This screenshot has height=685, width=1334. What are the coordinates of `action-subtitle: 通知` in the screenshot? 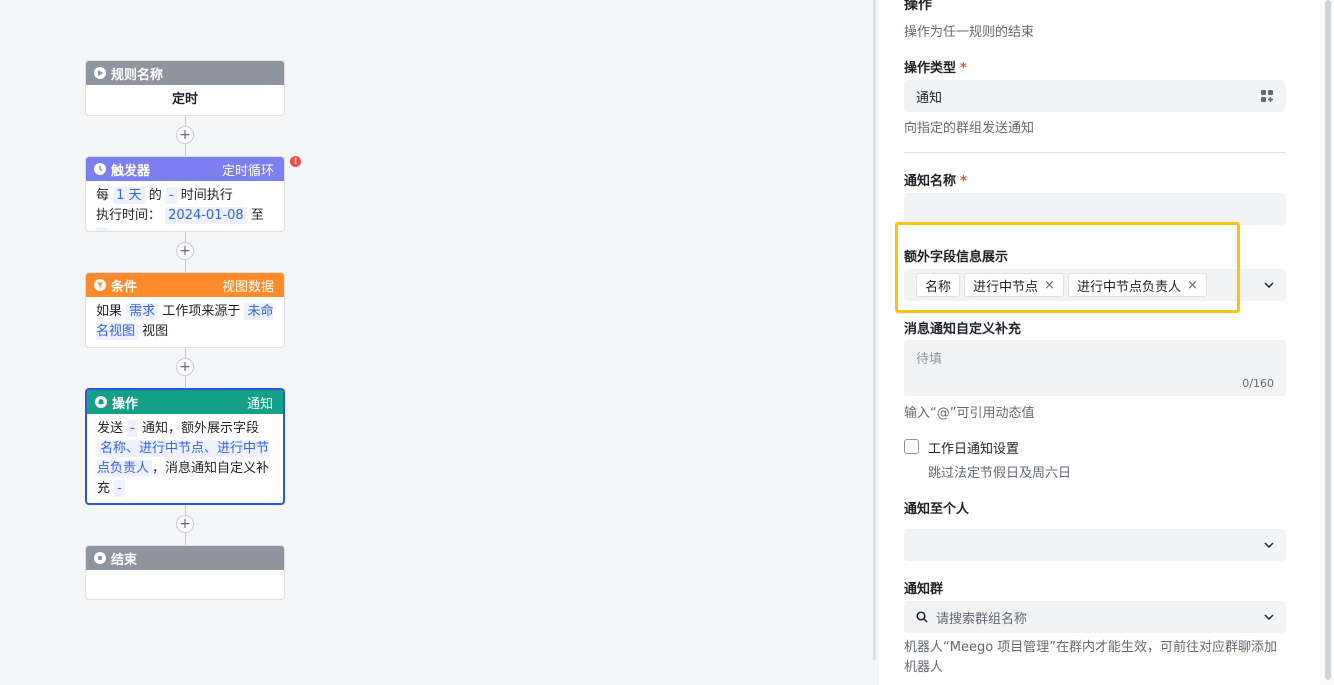 It's located at (259, 404).